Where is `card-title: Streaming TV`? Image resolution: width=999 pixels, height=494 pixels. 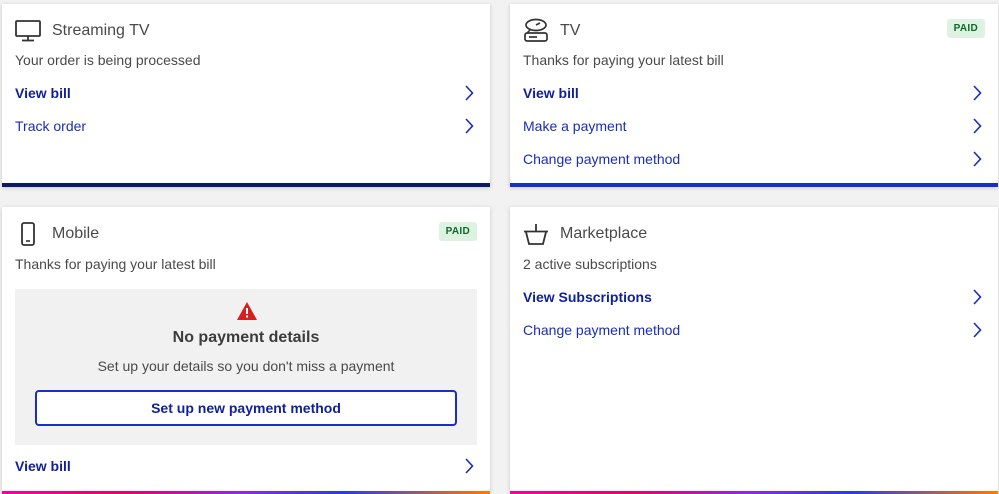 card-title: Streaming TV is located at coordinates (101, 30).